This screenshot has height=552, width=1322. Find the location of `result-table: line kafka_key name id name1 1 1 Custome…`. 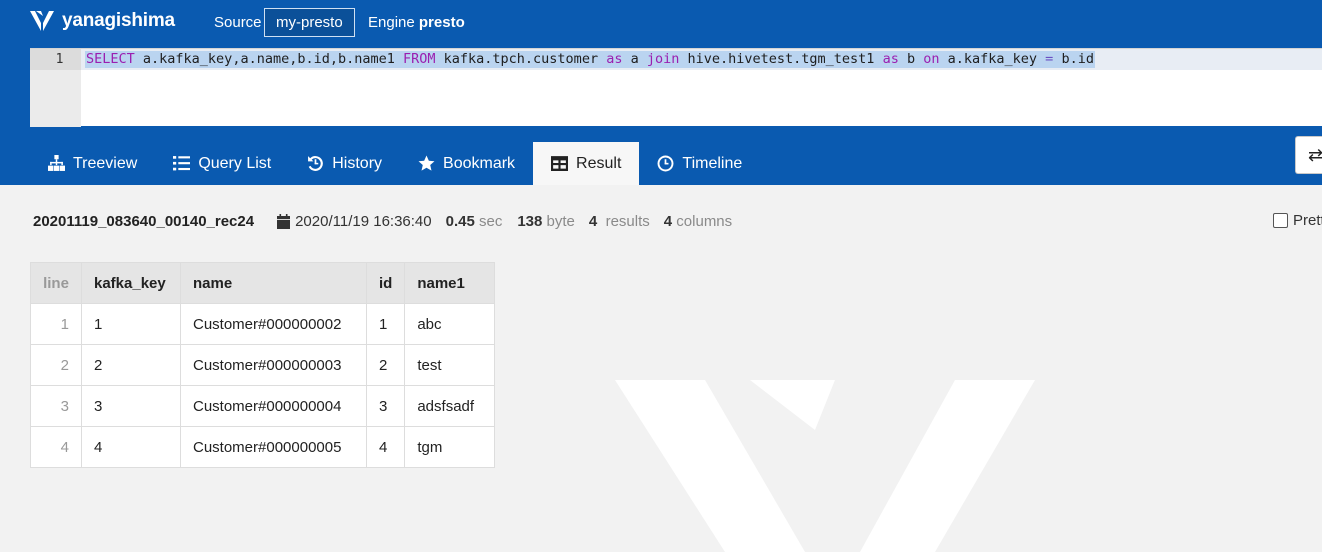

result-table: line kafka_key name id name1 1 1 Custome… is located at coordinates (263, 365).